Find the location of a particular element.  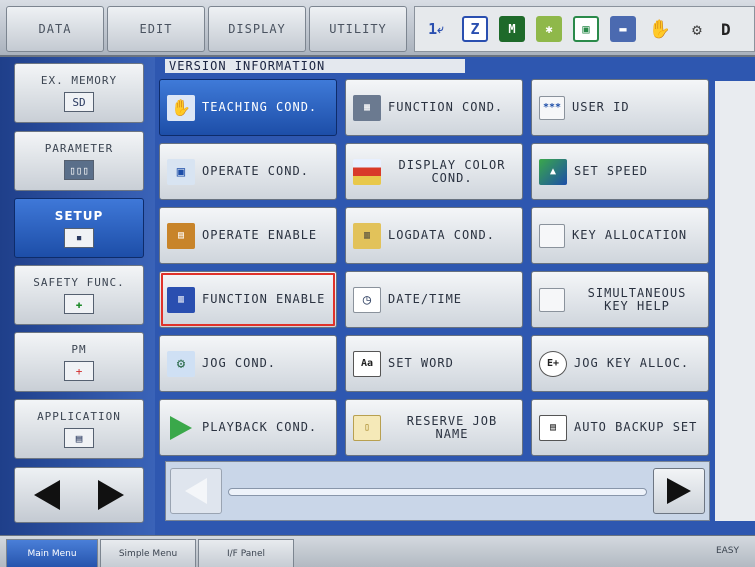

right-strip is located at coordinates (735, 301).